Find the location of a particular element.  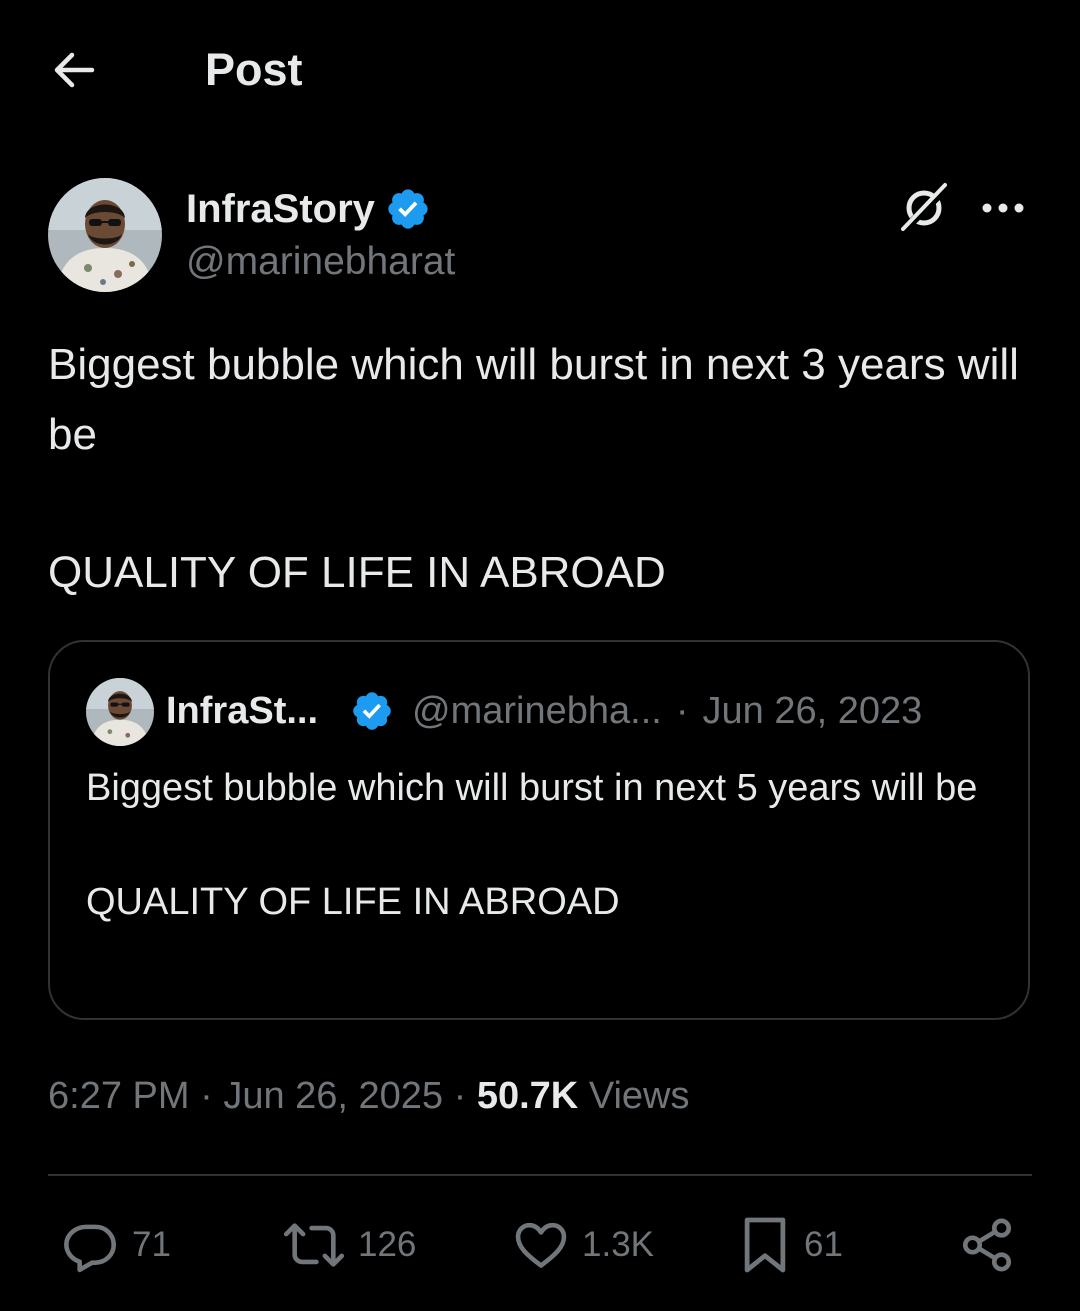

bookmark-count: 61 is located at coordinates (823, 1244).